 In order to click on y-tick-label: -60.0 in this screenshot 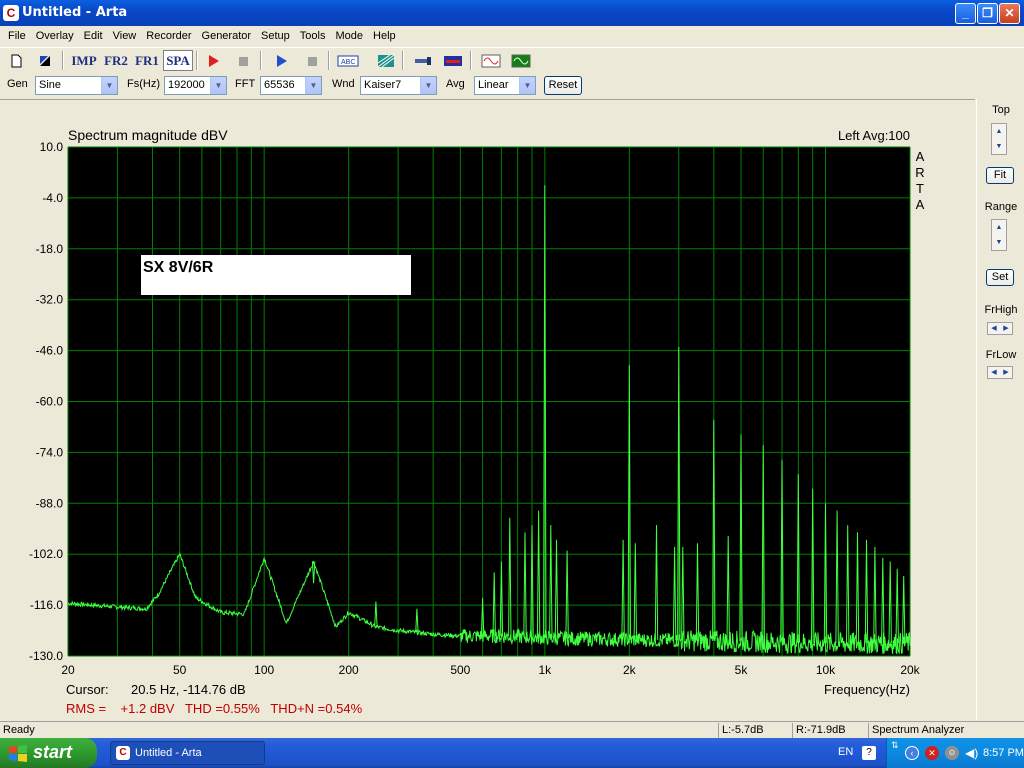, I will do `click(50, 402)`.